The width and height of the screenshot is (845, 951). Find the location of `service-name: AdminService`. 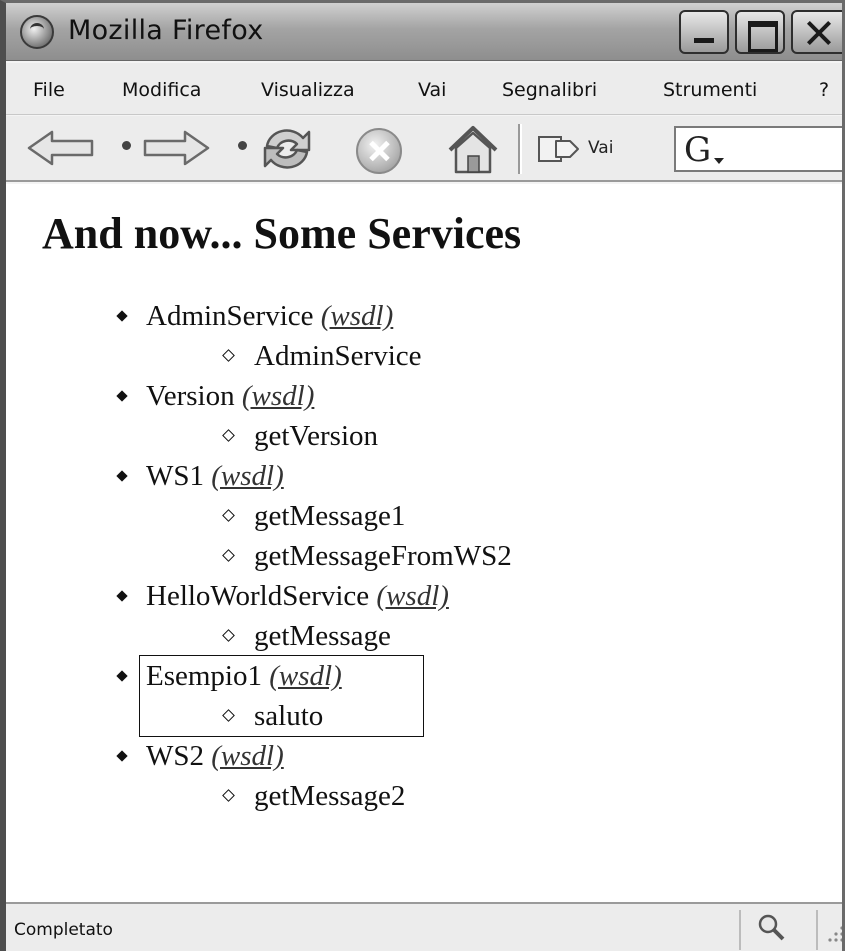

service-name: AdminService is located at coordinates (230, 316).